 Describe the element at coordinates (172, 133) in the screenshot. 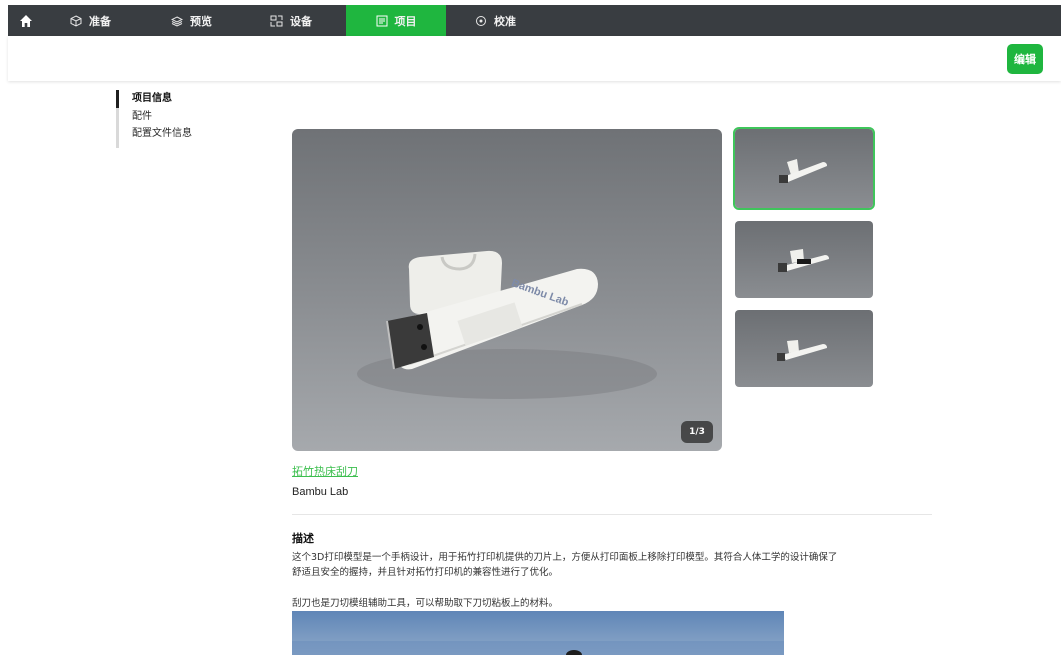

I see `nav-item-profile-info: 配置文件信息` at that location.